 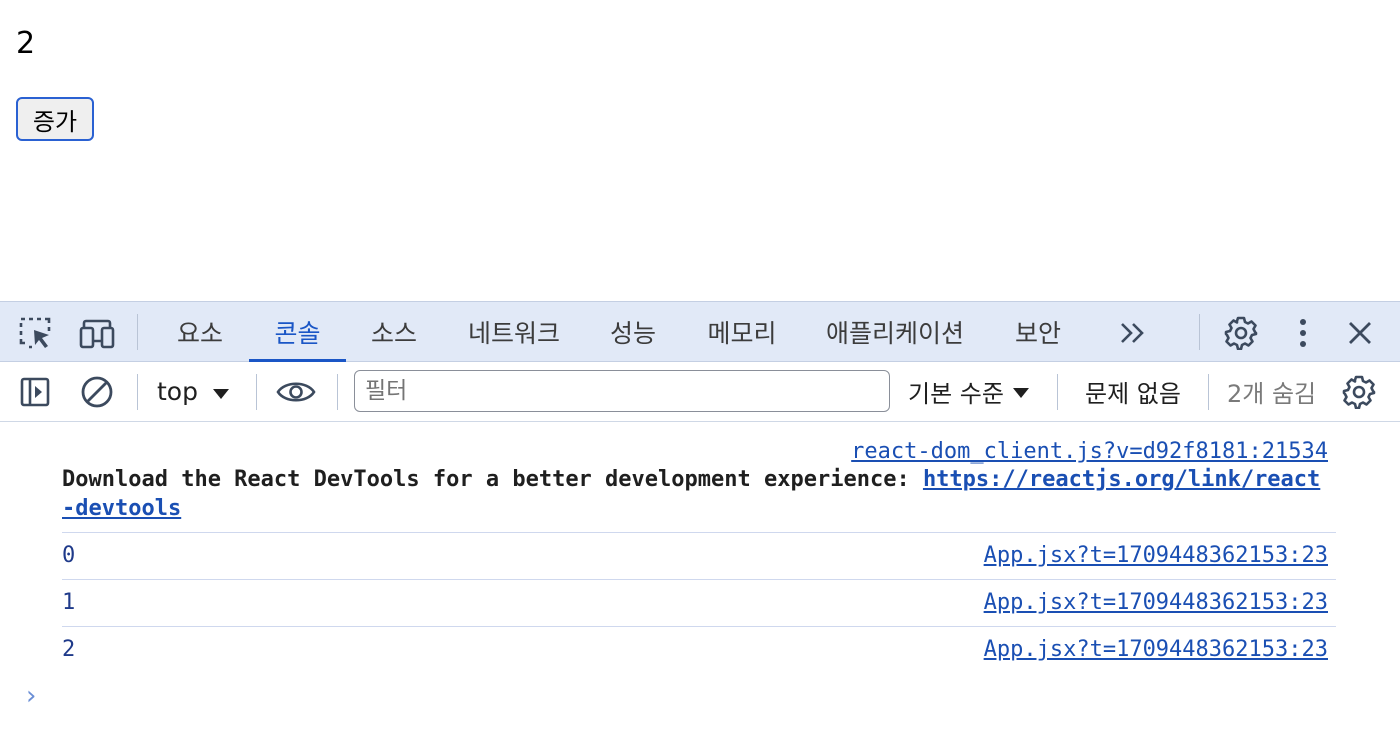 What do you see at coordinates (35, 333) in the screenshot?
I see `inspect-element-icon` at bounding box center [35, 333].